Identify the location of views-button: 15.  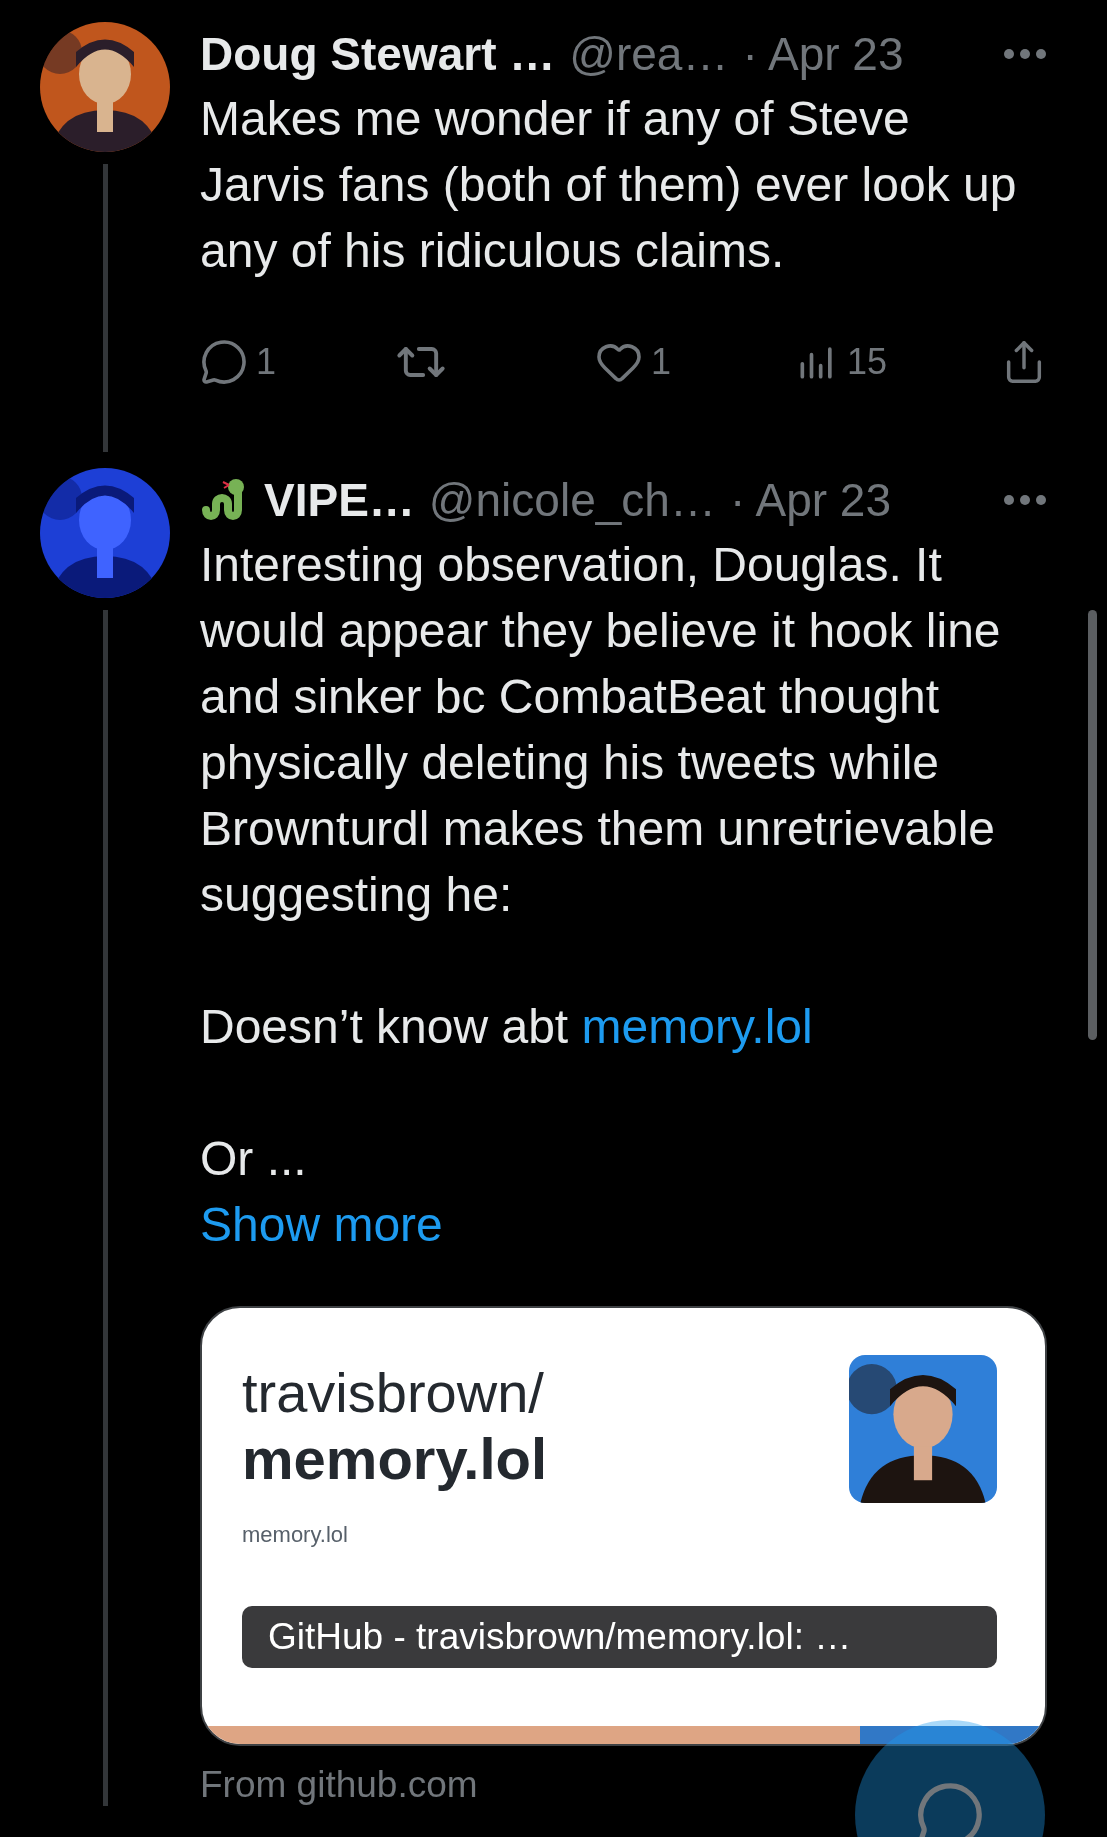
(841, 362).